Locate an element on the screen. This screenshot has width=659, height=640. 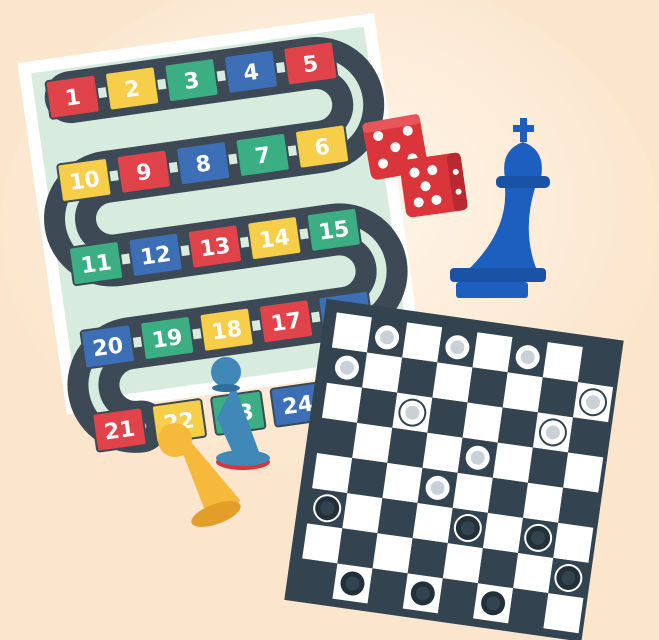
board-tile-number: 24 is located at coordinates (298, 405).